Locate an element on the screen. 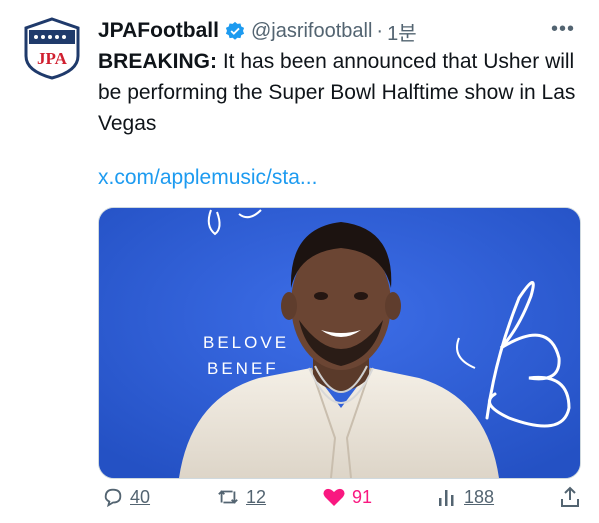  views-chart-icon is located at coordinates (446, 498).